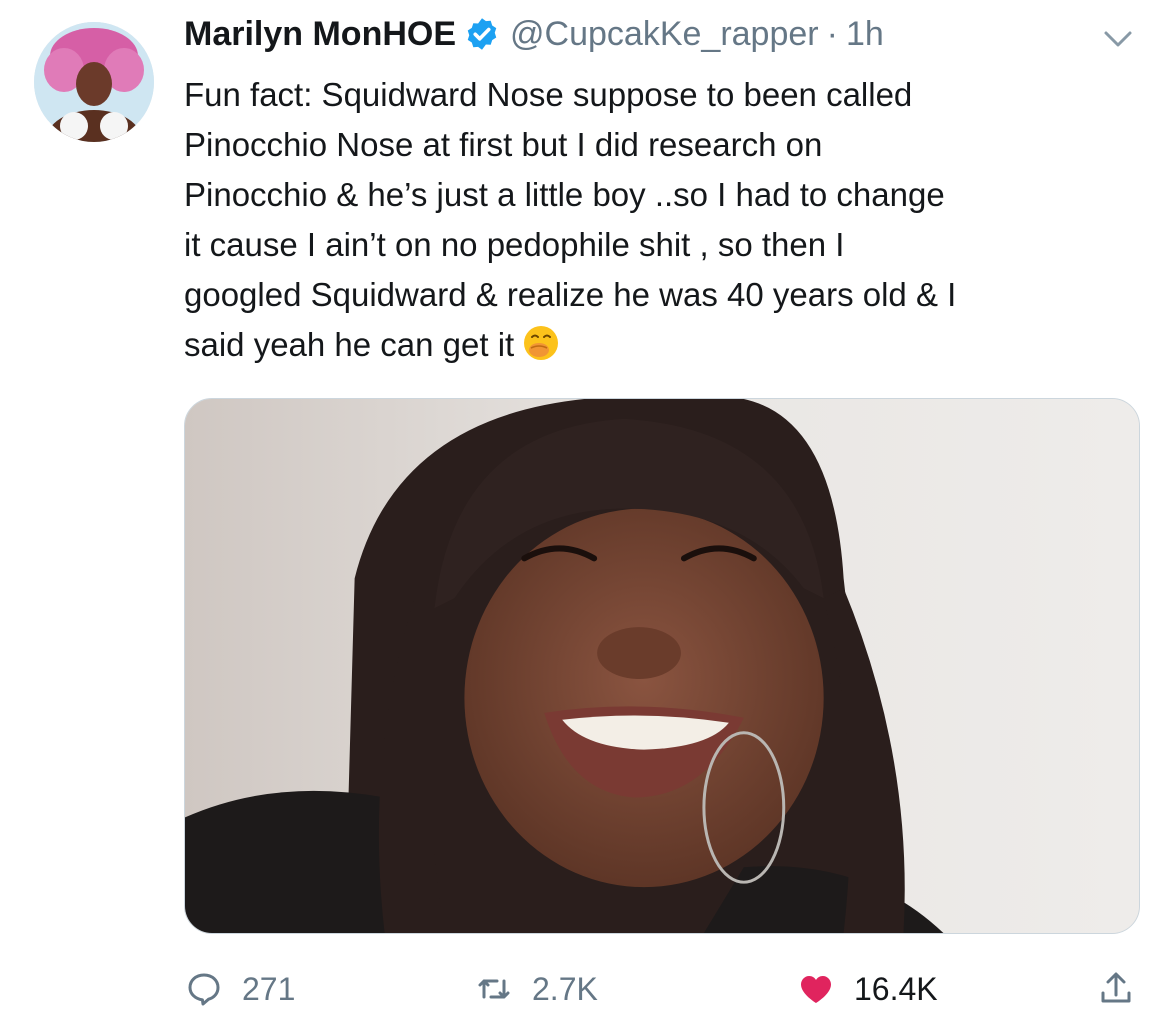 This screenshot has height=1023, width=1164. I want to click on retweet-count: 2.7K, so click(565, 988).